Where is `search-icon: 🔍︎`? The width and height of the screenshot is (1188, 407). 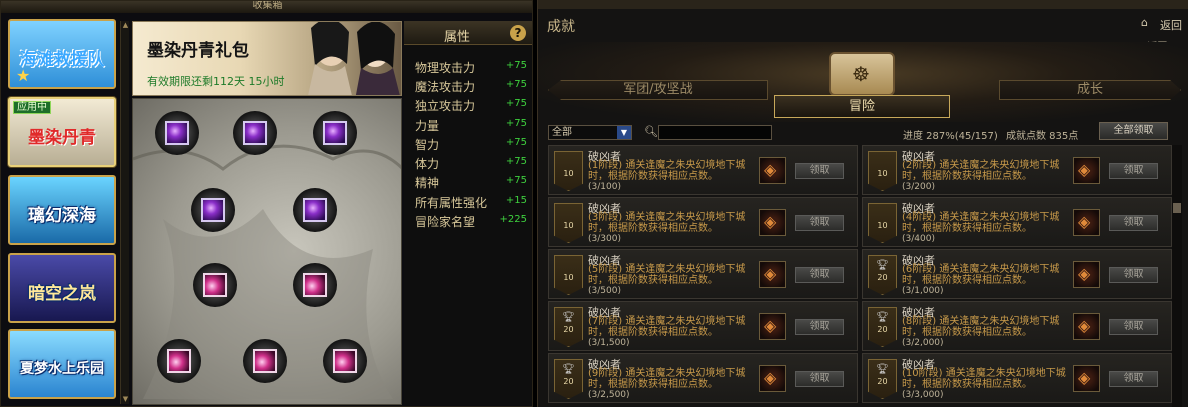 search-icon: 🔍︎ is located at coordinates (651, 131).